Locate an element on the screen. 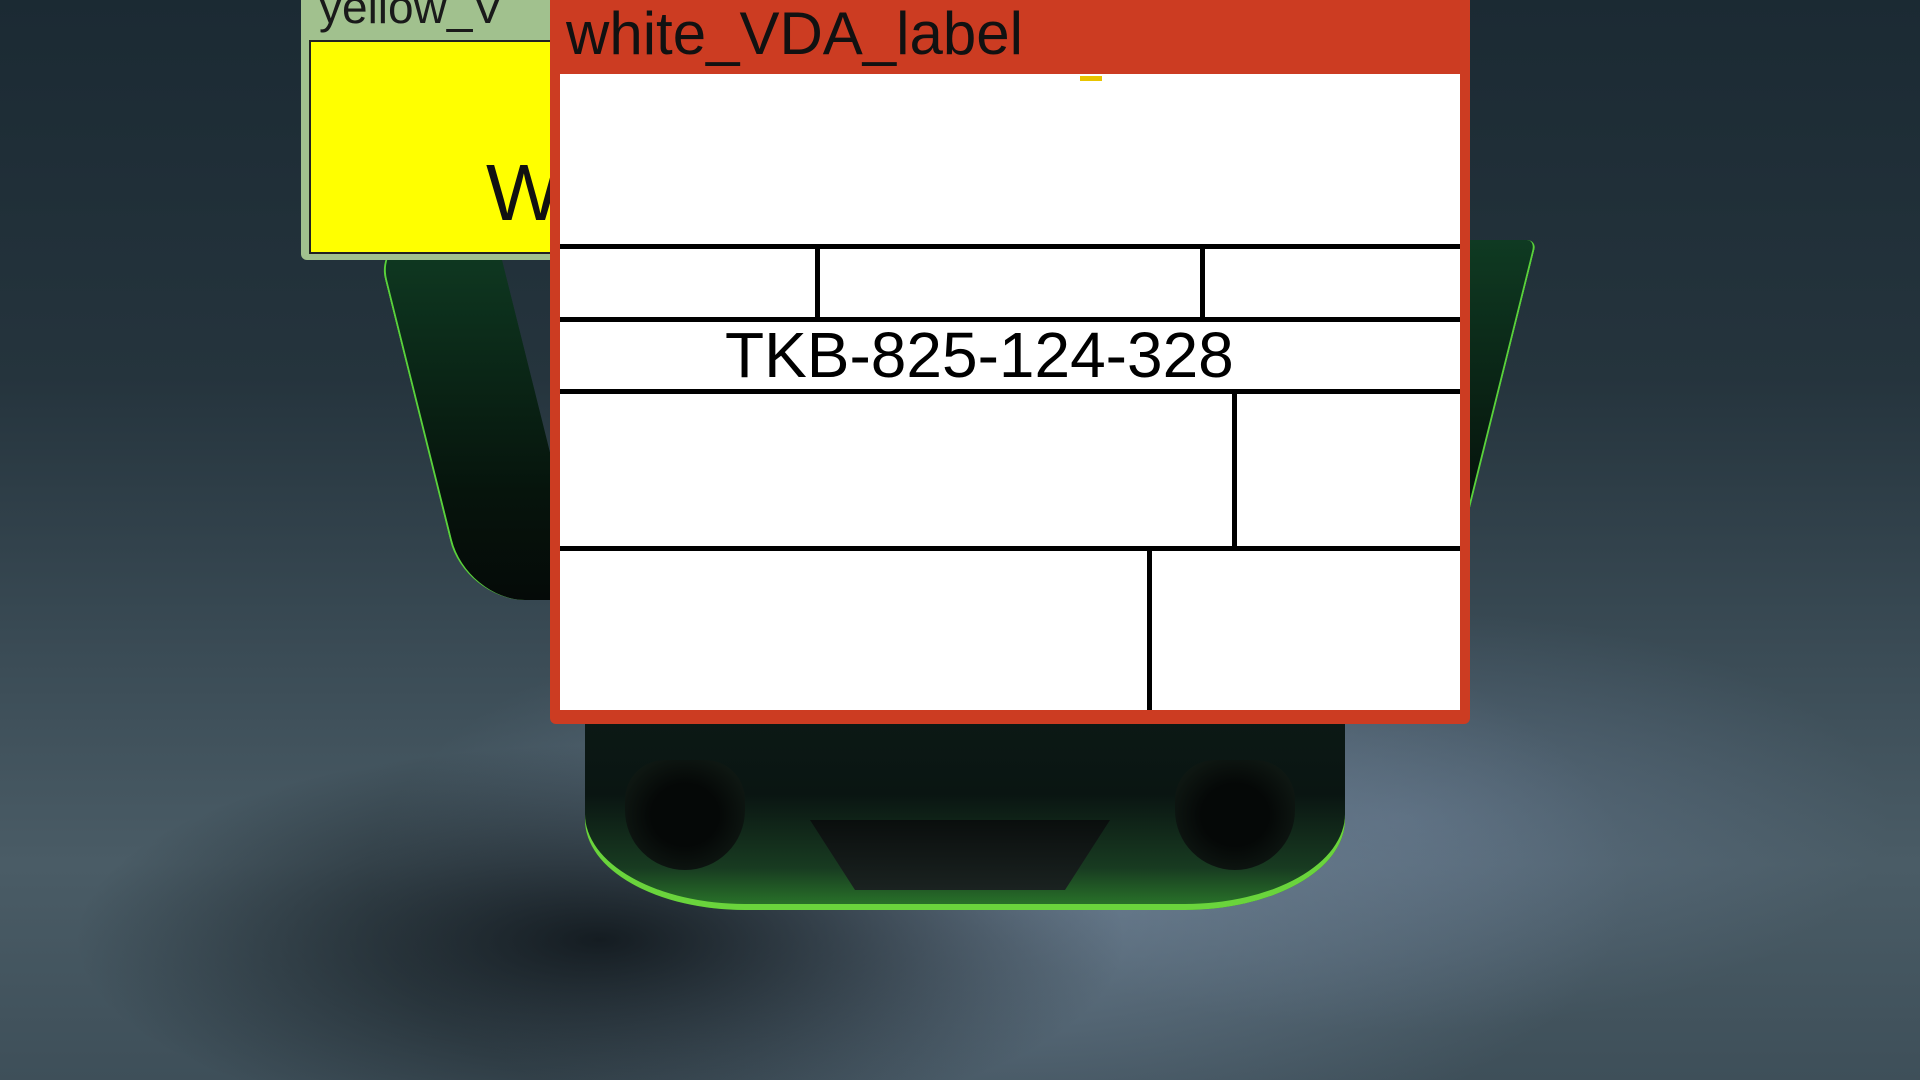 Image resolution: width=1920 pixels, height=1080 pixels. car-grille is located at coordinates (960, 855).